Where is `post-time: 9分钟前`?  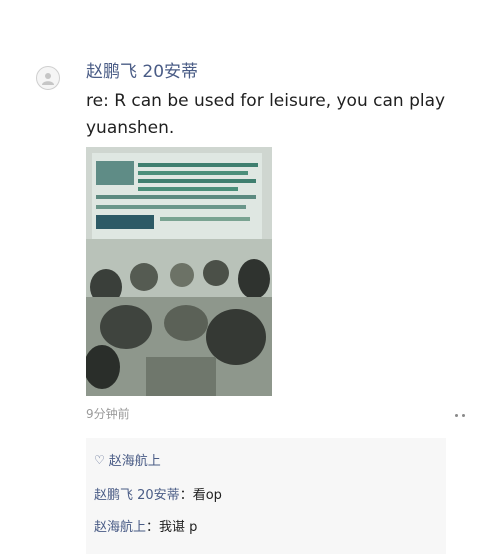 post-time: 9分钟前 is located at coordinates (108, 414).